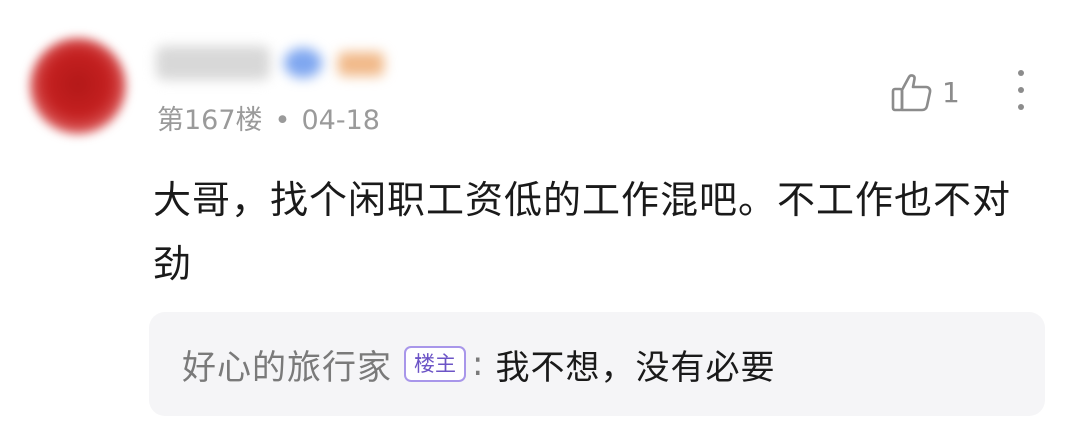 This screenshot has height=441, width=1079. What do you see at coordinates (951, 92) in the screenshot?
I see `like-count: 1` at bounding box center [951, 92].